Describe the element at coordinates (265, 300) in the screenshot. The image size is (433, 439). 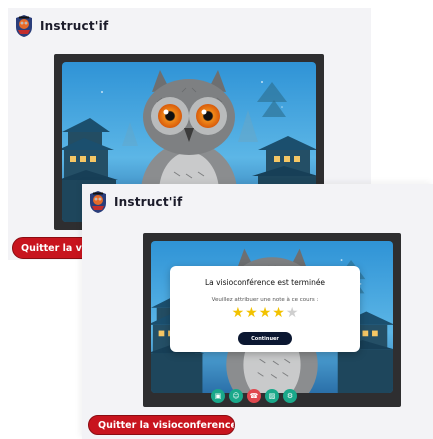
I see `rating-prompt: Veuillez attribuer une note à ce cours :` at that location.